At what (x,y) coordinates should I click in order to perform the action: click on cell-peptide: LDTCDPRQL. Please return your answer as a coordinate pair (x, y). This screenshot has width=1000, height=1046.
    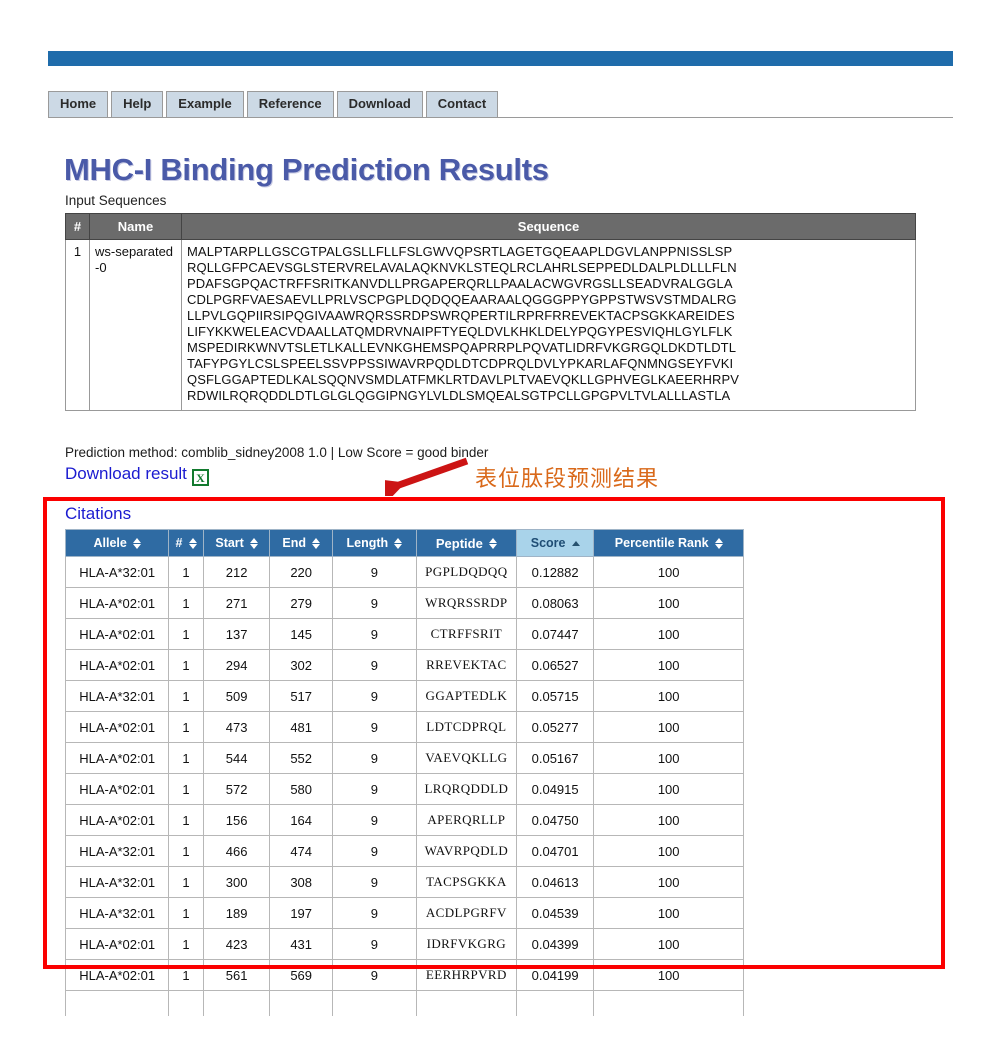
    Looking at the image, I should click on (466, 727).